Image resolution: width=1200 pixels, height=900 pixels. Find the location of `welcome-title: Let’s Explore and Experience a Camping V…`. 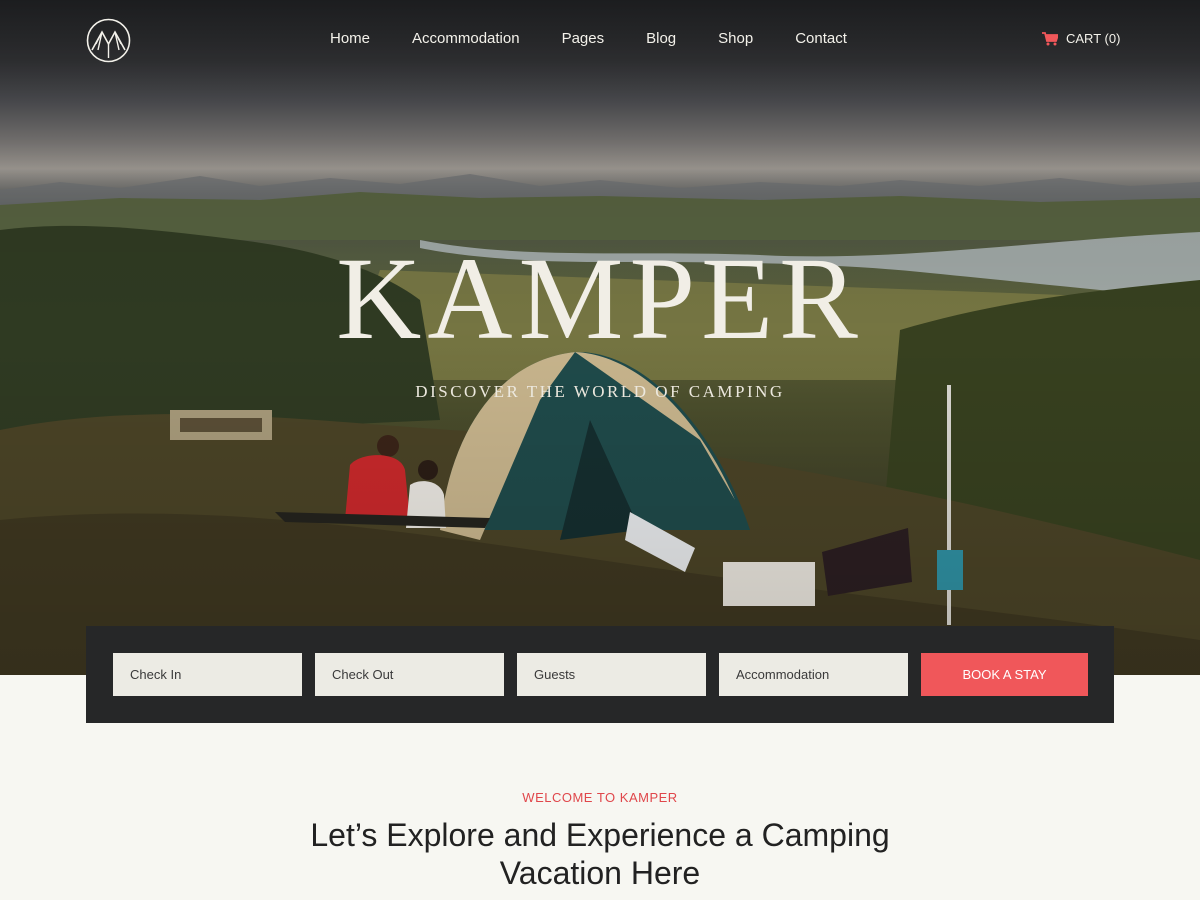

welcome-title: Let’s Explore and Experience a Camping V… is located at coordinates (600, 854).